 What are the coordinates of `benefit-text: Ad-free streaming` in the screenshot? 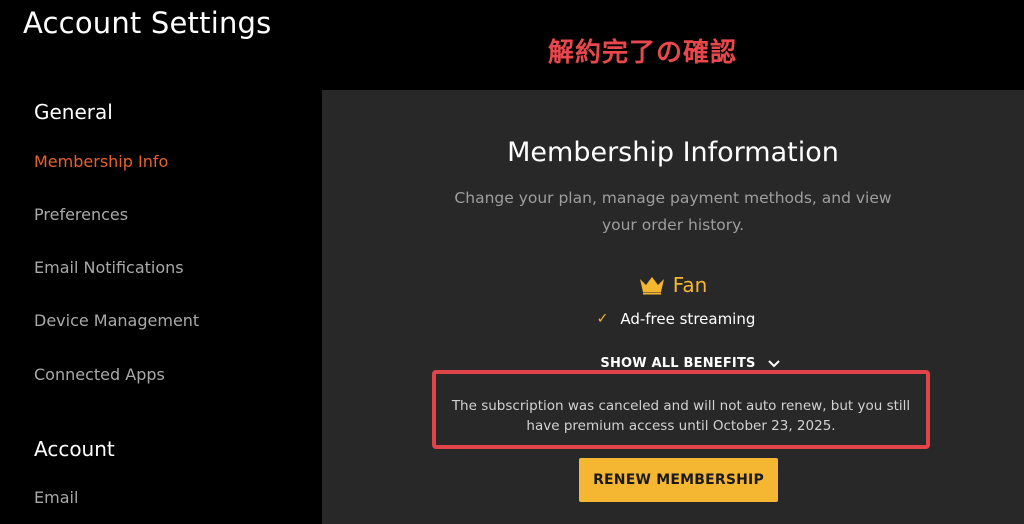 It's located at (688, 319).